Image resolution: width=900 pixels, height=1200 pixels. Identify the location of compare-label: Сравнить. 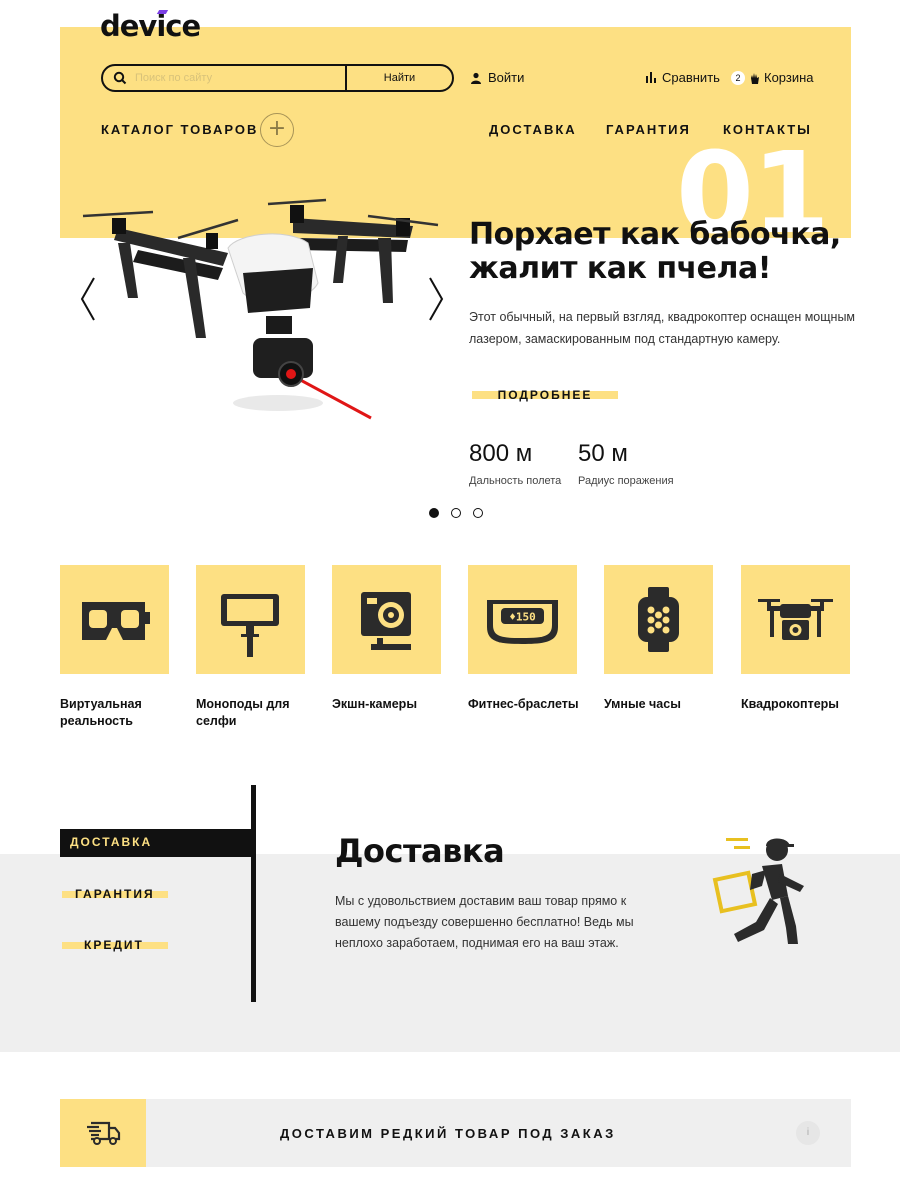
(691, 77).